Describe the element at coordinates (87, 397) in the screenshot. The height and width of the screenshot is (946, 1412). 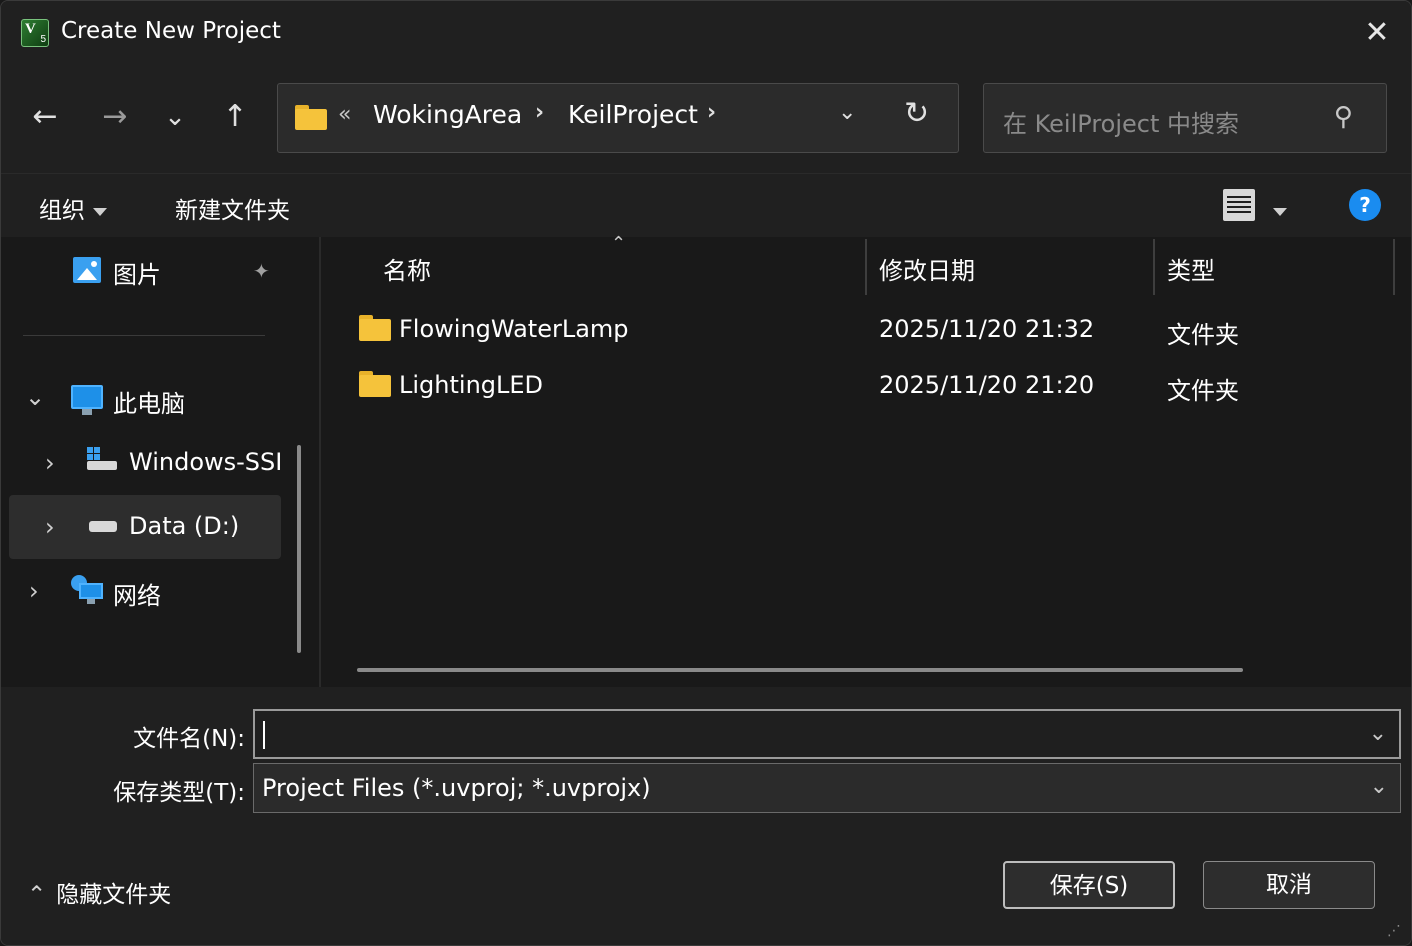
I see `computer-icon` at that location.